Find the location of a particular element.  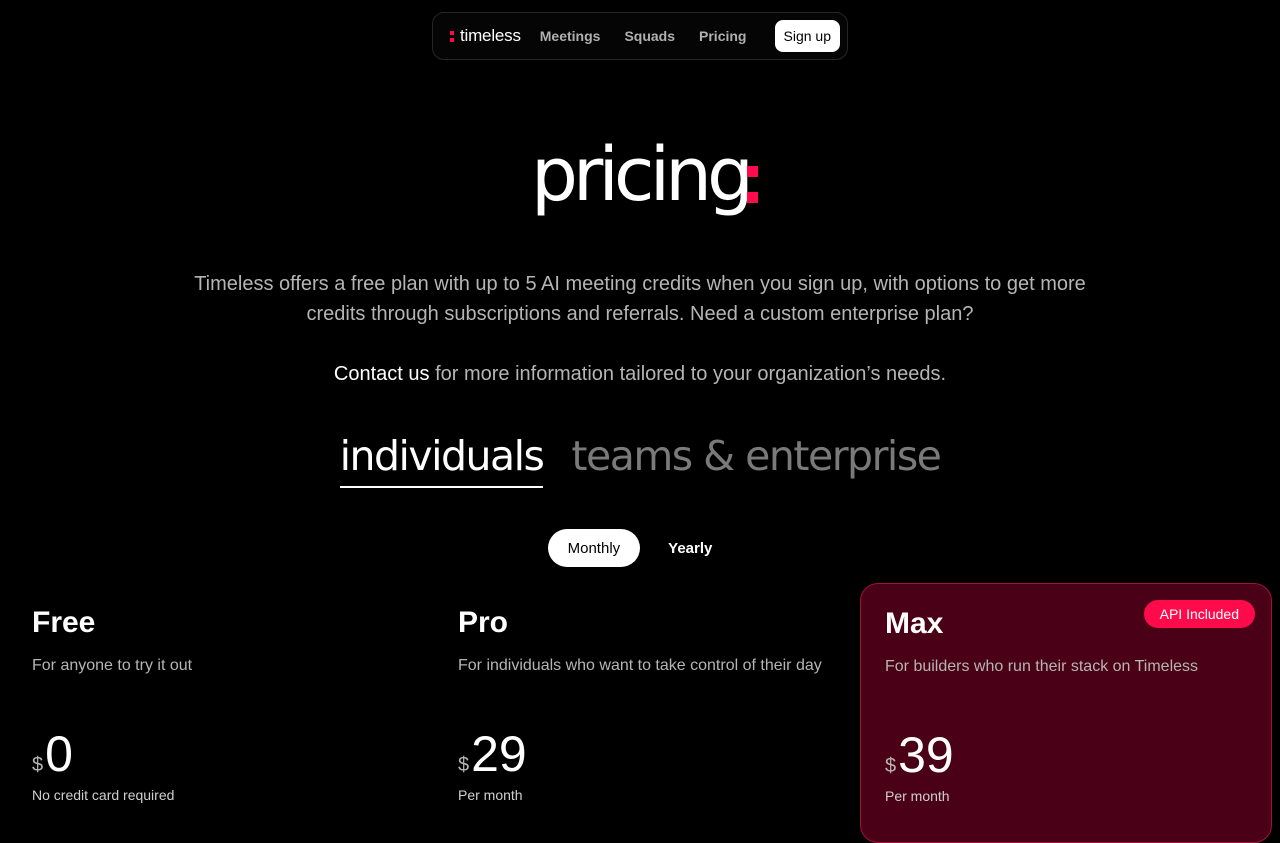

plan-price: $ 0 is located at coordinates (52, 754).